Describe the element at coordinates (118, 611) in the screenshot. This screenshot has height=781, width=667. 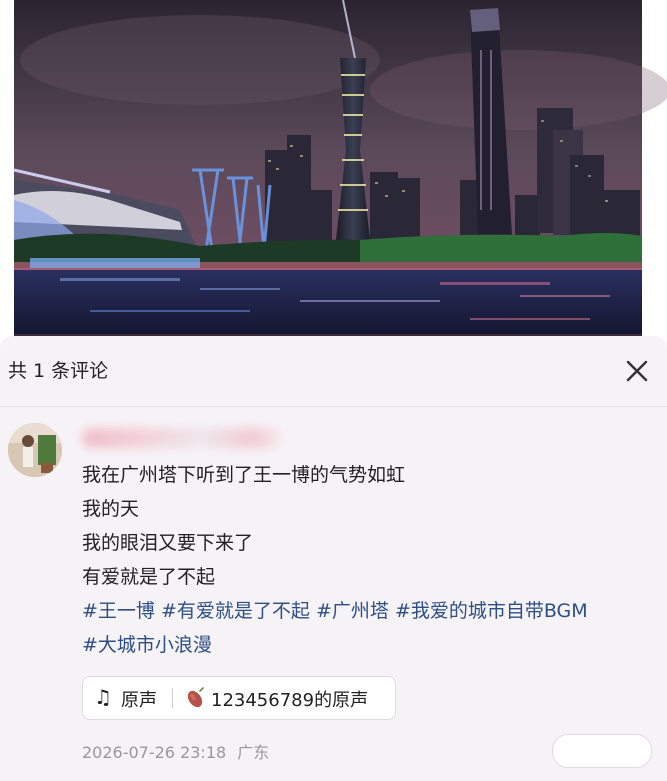
I see `hashtag-link: #王一博` at that location.